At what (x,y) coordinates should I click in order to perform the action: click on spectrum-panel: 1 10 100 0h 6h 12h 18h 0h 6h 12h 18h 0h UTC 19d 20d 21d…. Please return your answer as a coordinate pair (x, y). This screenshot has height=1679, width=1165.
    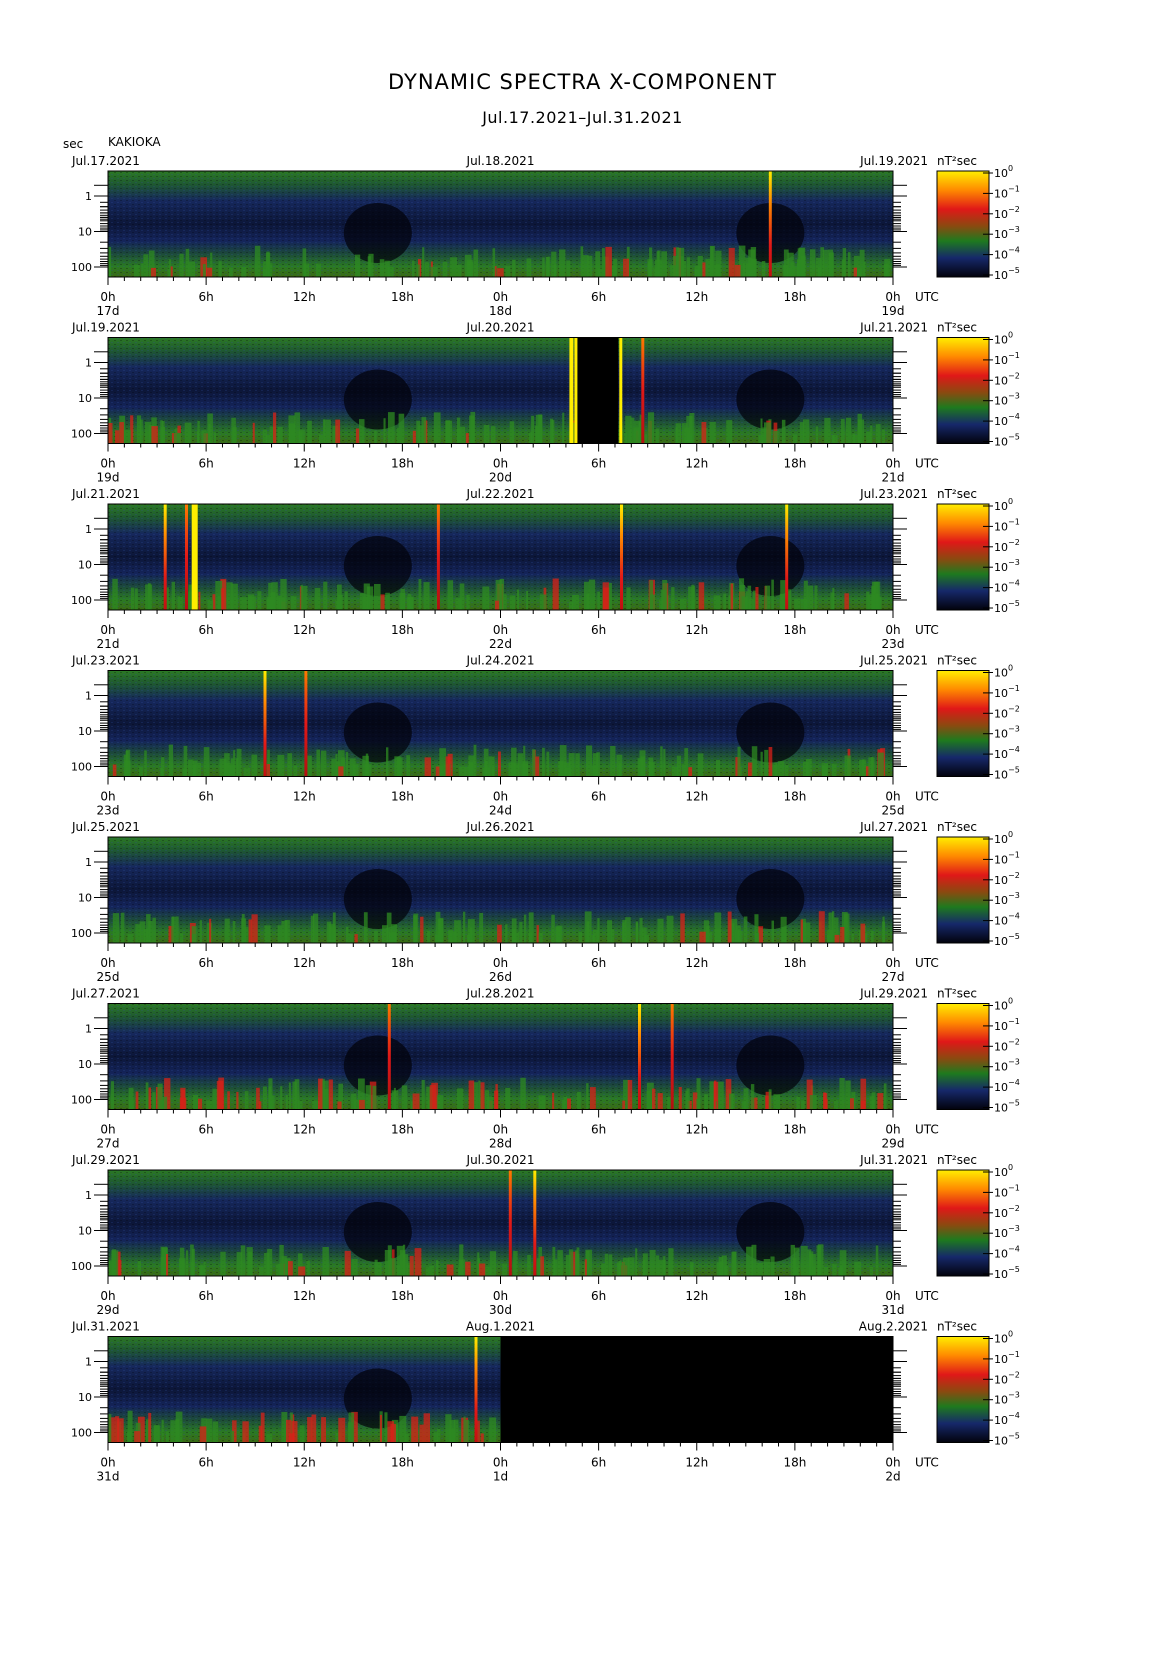
    Looking at the image, I should click on (545, 403).